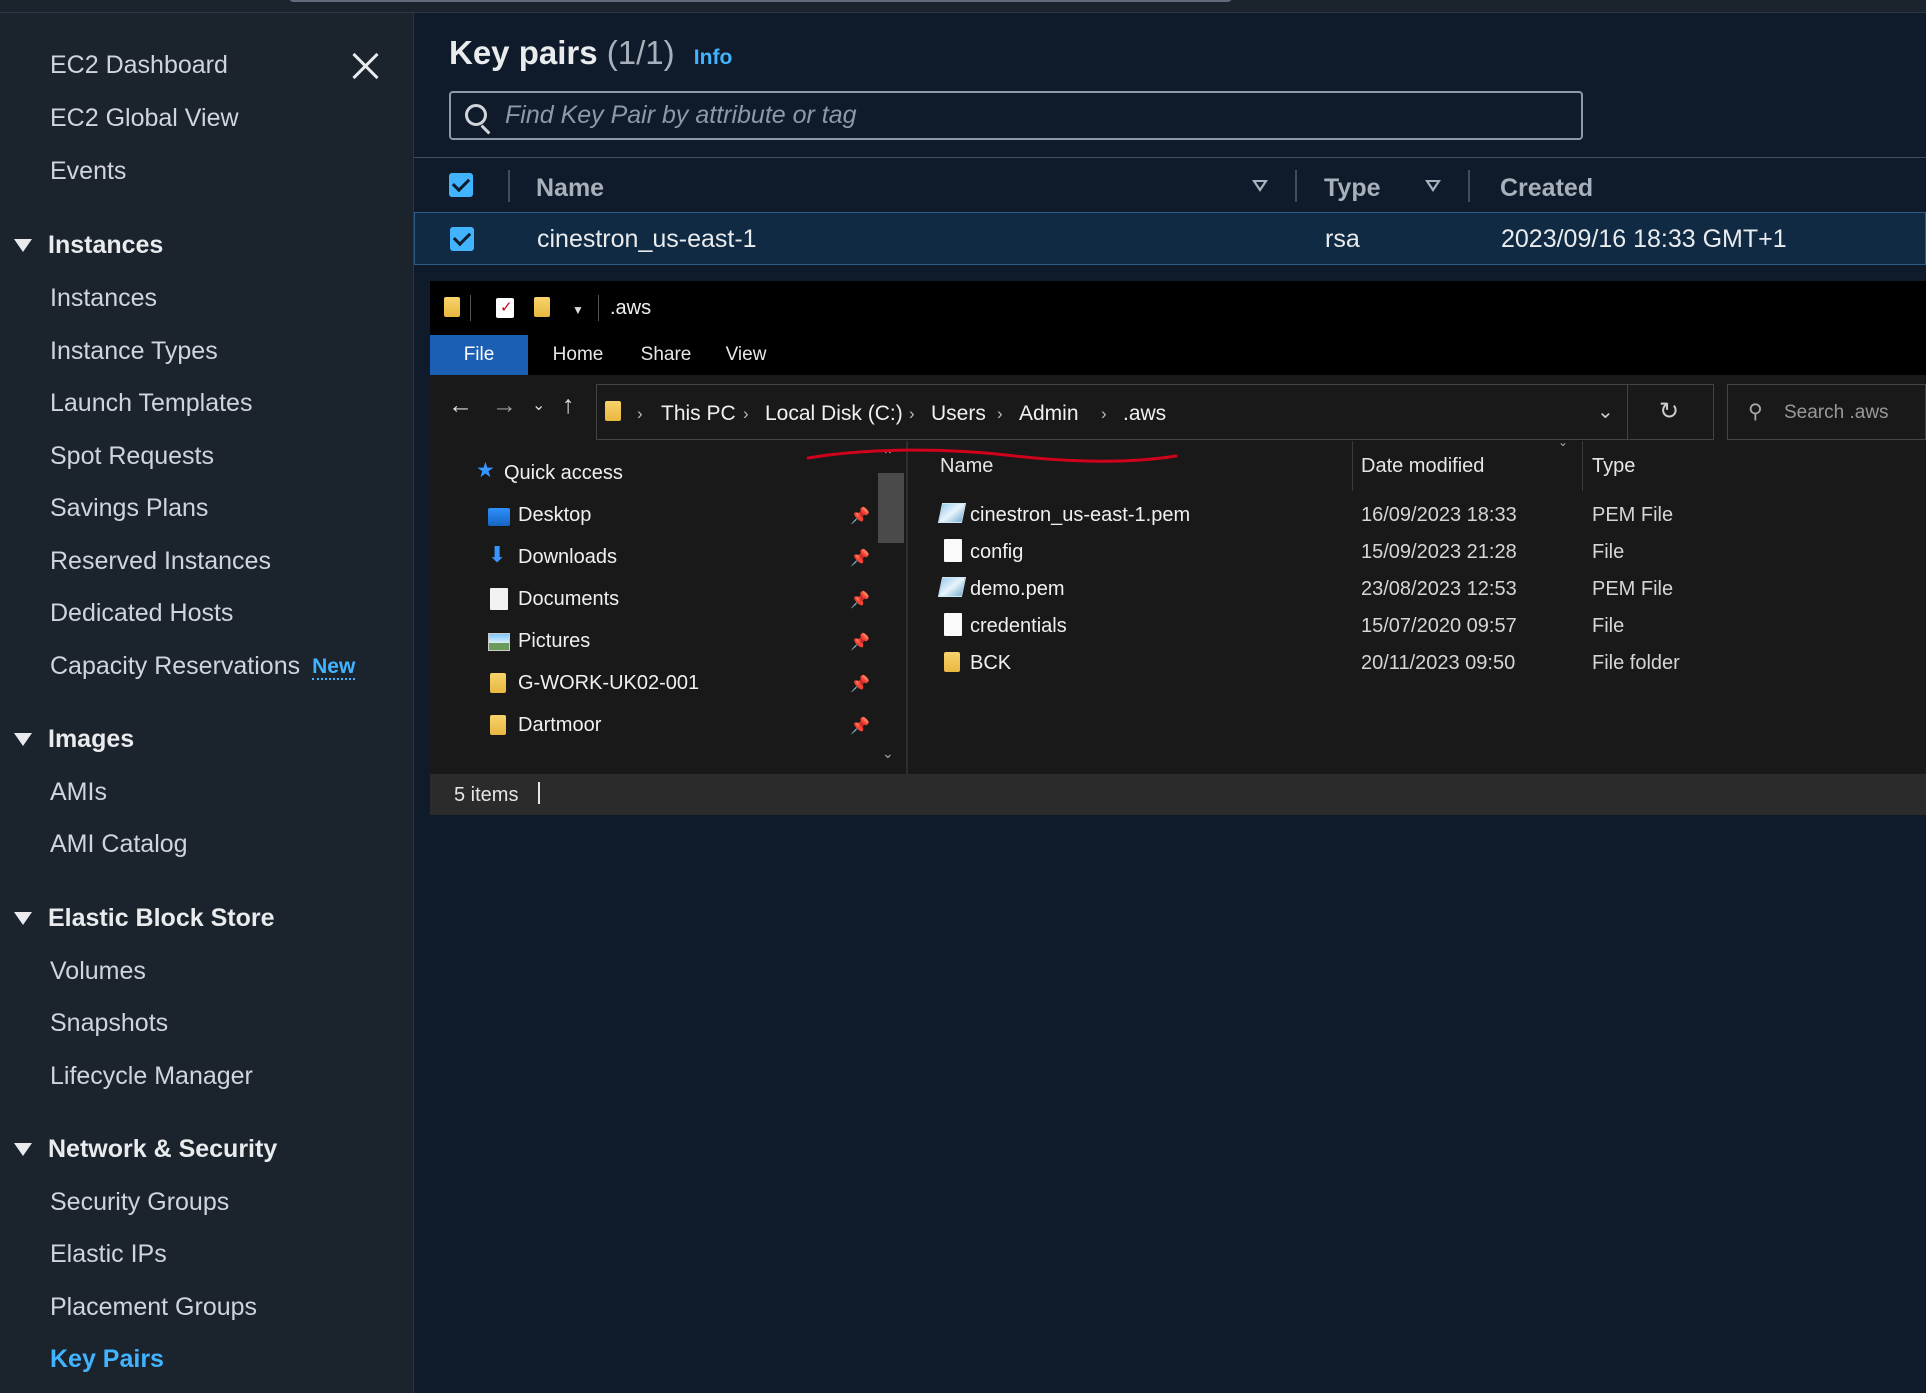 The width and height of the screenshot is (1926, 1393). What do you see at coordinates (568, 599) in the screenshot?
I see `quick-access-documents: Documents` at bounding box center [568, 599].